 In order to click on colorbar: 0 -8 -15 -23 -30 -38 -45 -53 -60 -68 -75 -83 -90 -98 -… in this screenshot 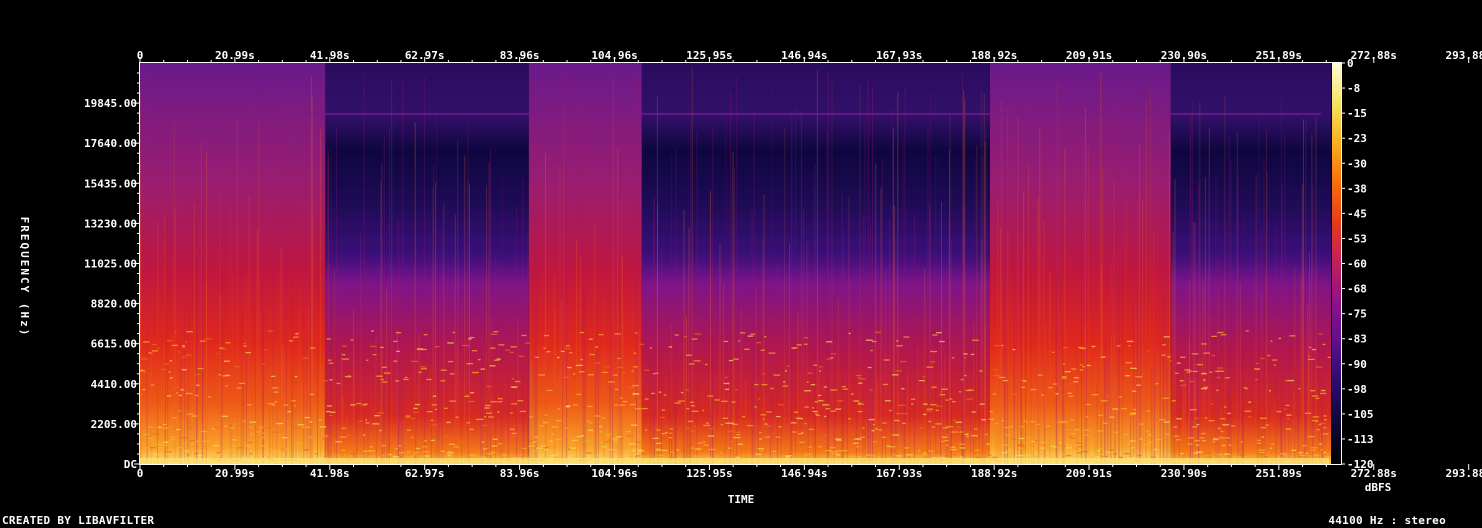, I will do `click(1353, 264)`.